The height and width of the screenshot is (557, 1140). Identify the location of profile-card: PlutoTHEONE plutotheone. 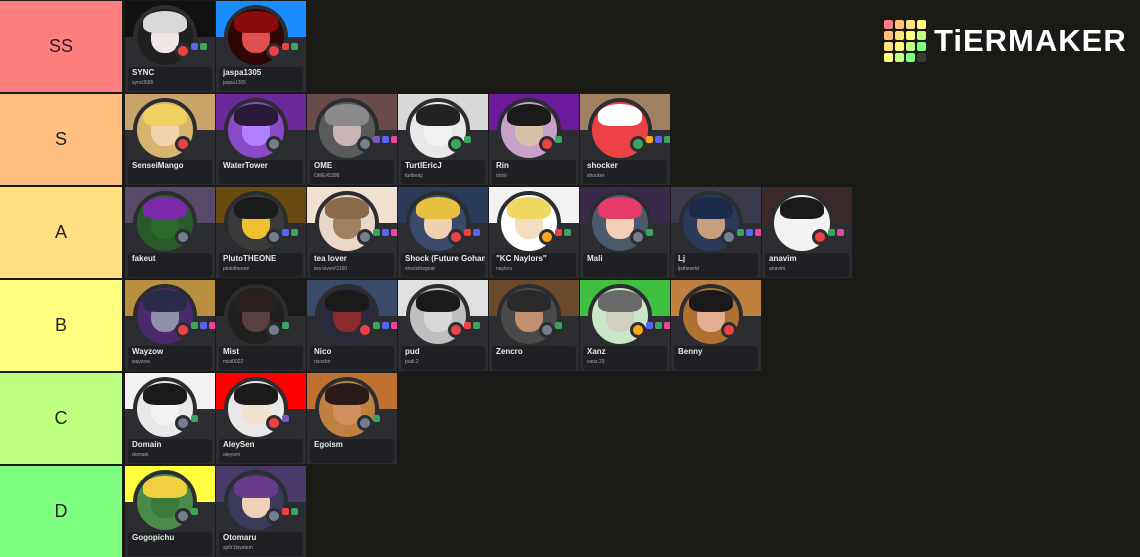
(261, 232).